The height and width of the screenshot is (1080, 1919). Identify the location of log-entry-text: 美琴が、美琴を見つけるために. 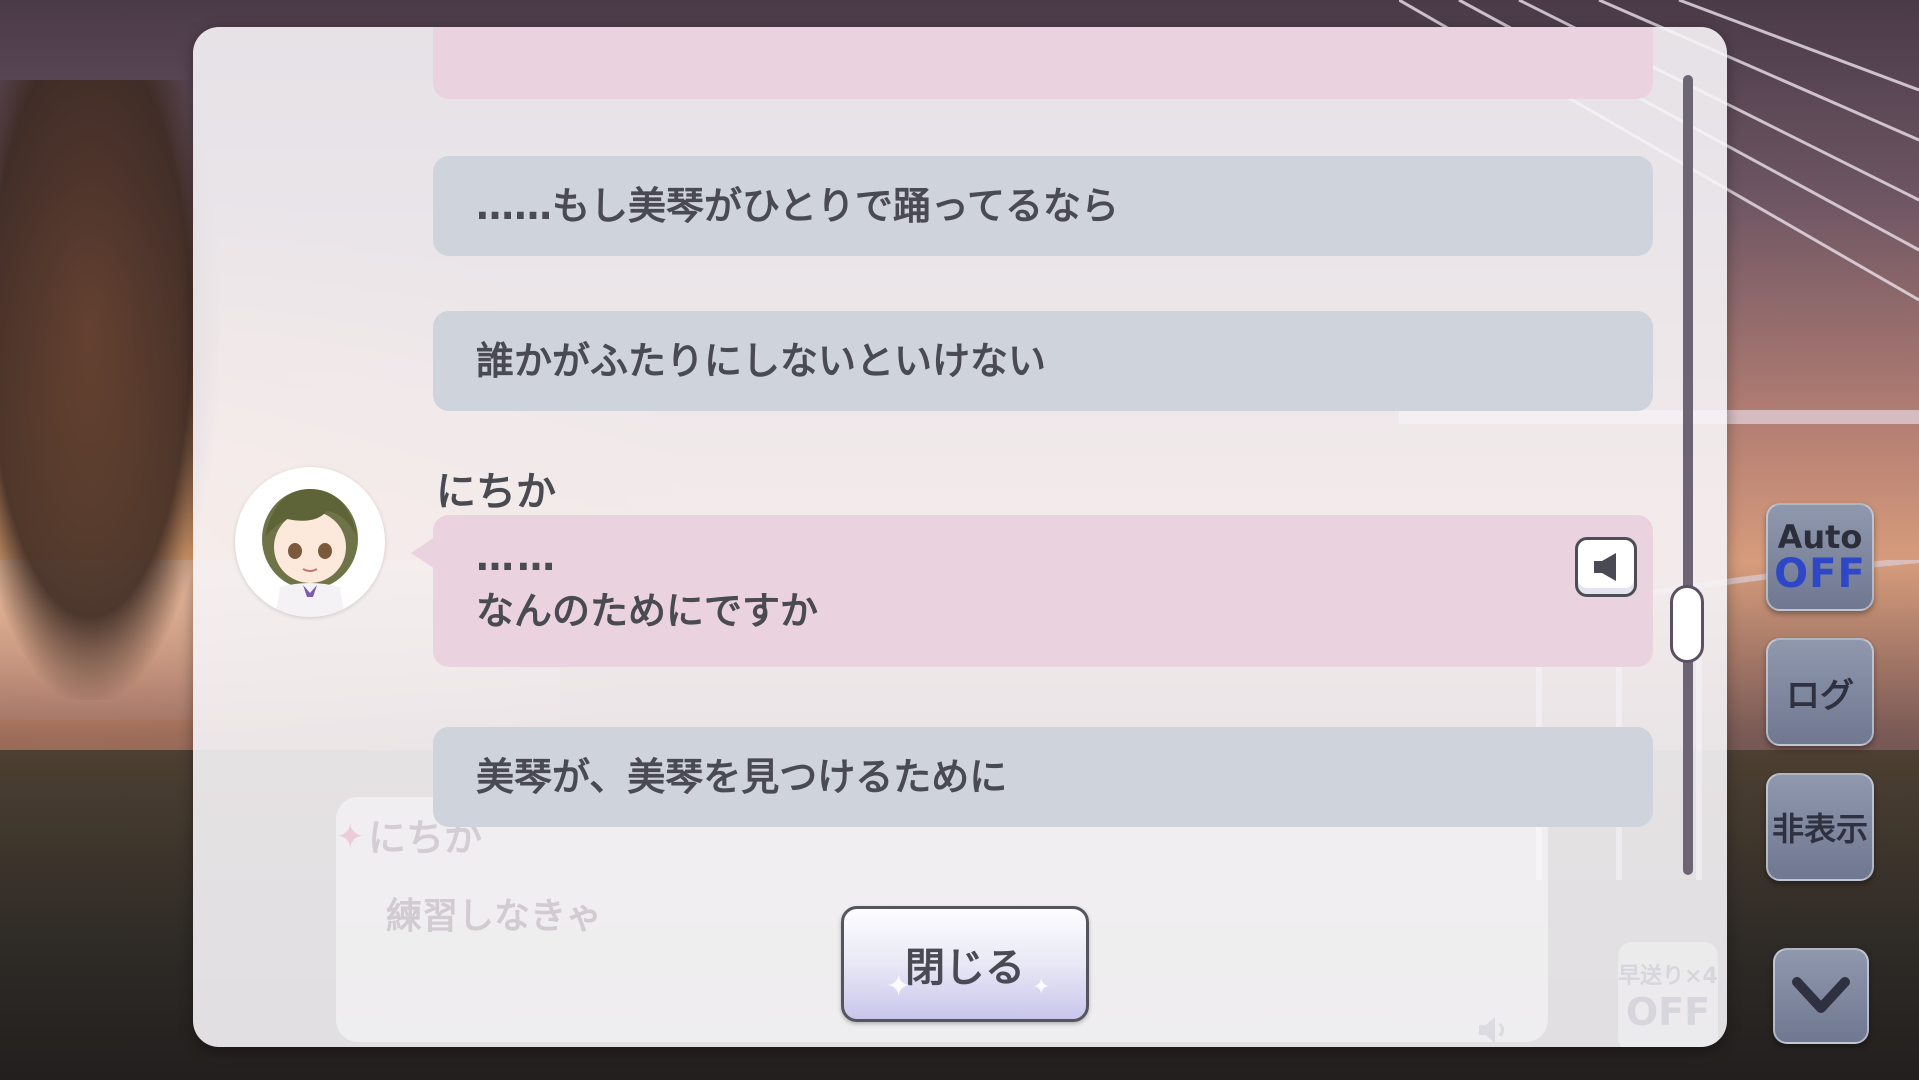
(742, 777).